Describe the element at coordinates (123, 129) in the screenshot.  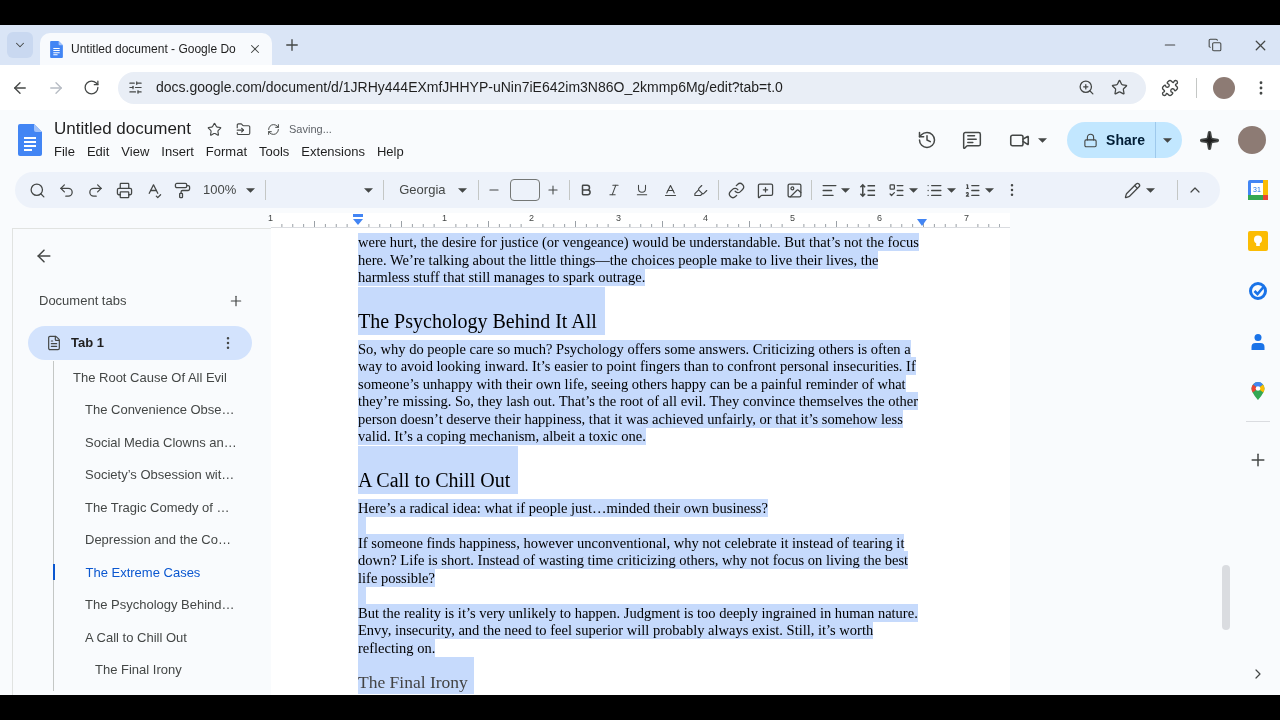
I see `document-title: Untitled document` at that location.